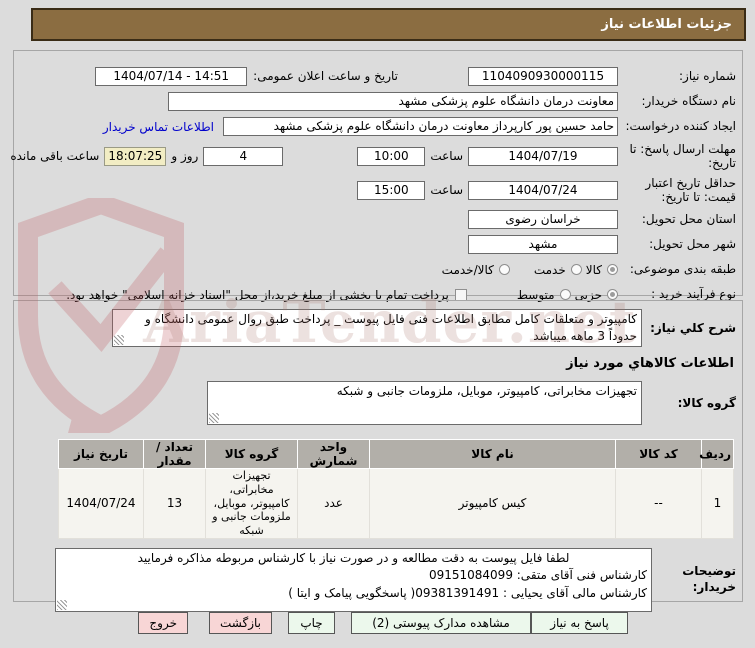 This screenshot has height=648, width=755. I want to click on buyer-notes-label: توضیحات خریدار:, so click(709, 579).